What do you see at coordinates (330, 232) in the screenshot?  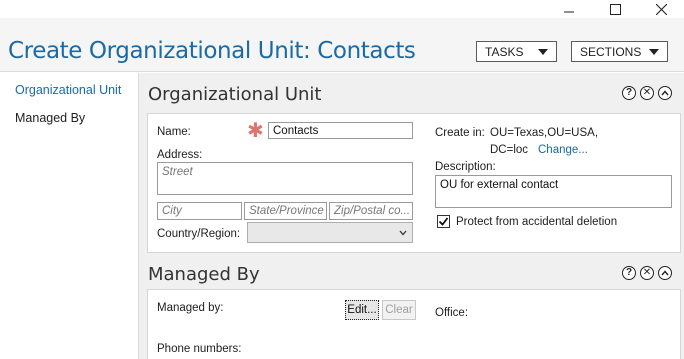 I see `country-select` at bounding box center [330, 232].